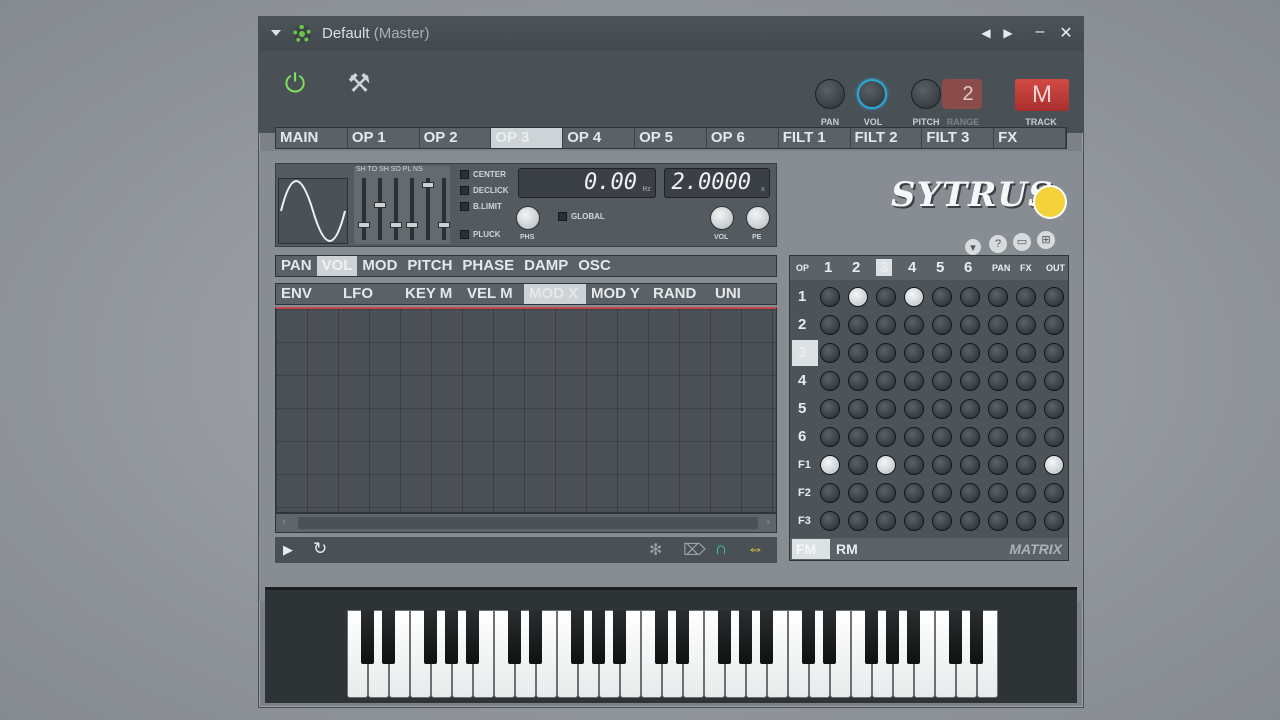 Image resolution: width=1280 pixels, height=720 pixels. What do you see at coordinates (811, 549) in the screenshot?
I see `fm-button: FM` at bounding box center [811, 549].